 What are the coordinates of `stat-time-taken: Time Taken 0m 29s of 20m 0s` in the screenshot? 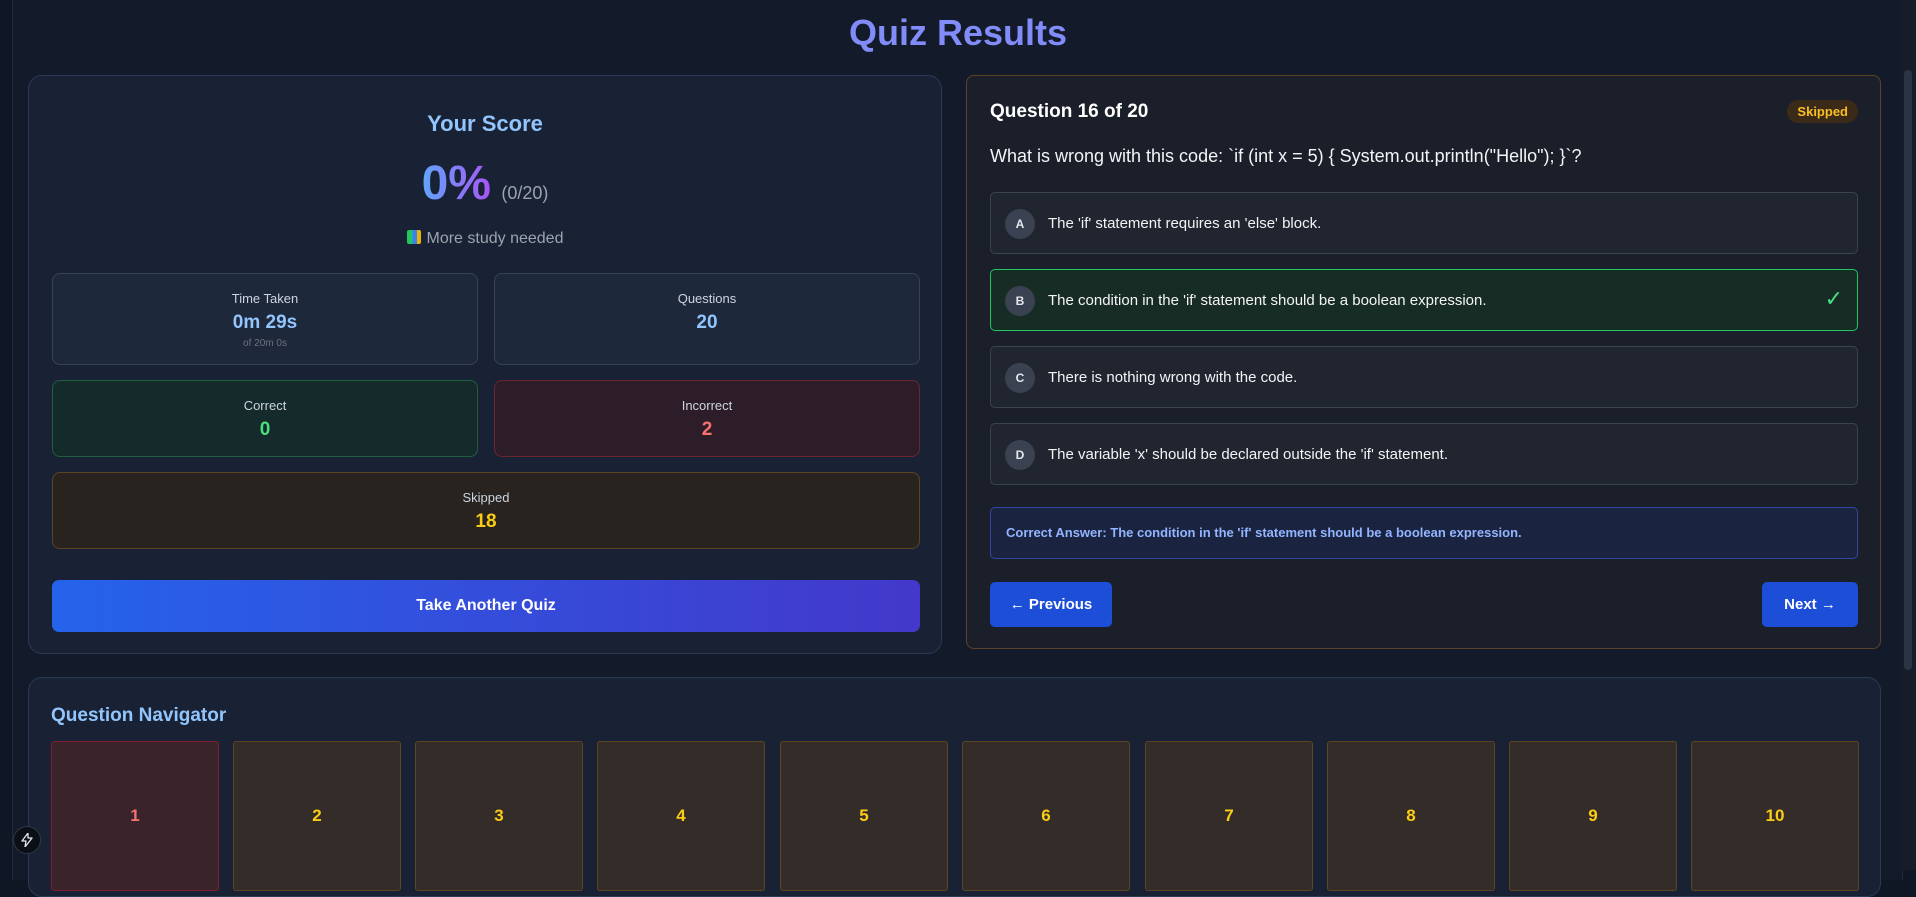 It's located at (265, 319).